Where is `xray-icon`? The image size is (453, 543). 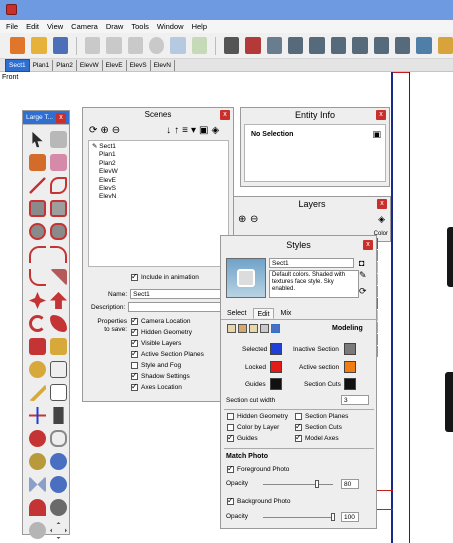 xray-icon is located at coordinates (424, 45).